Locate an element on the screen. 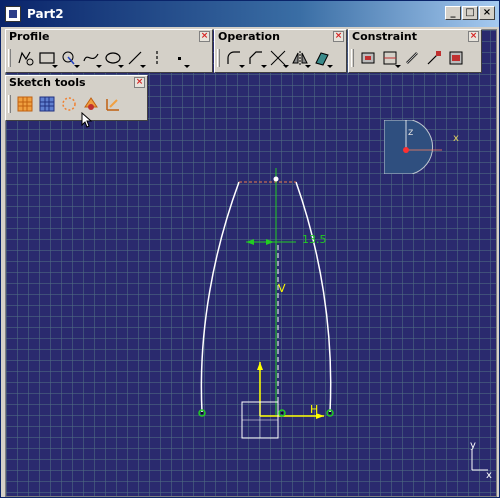 The image size is (500, 498). ellipse-icon is located at coordinates (113, 58).